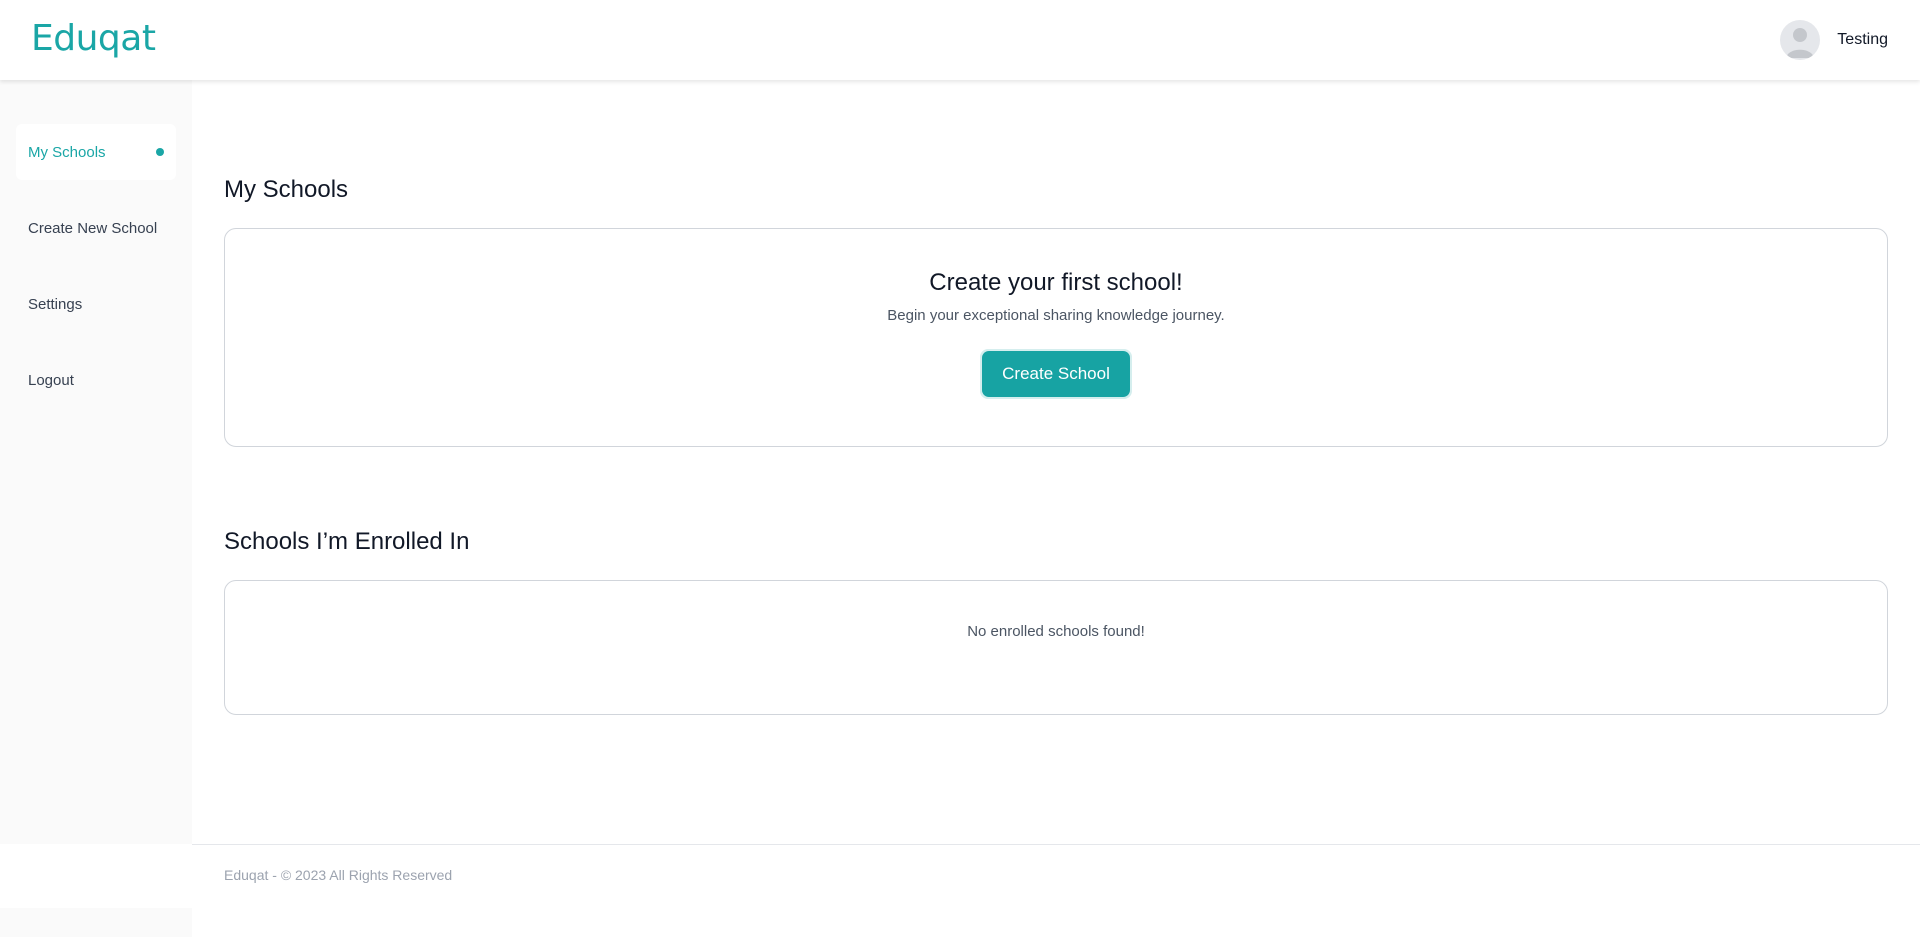 This screenshot has height=937, width=1920. I want to click on empty-state-heading: Create your first school!, so click(1056, 282).